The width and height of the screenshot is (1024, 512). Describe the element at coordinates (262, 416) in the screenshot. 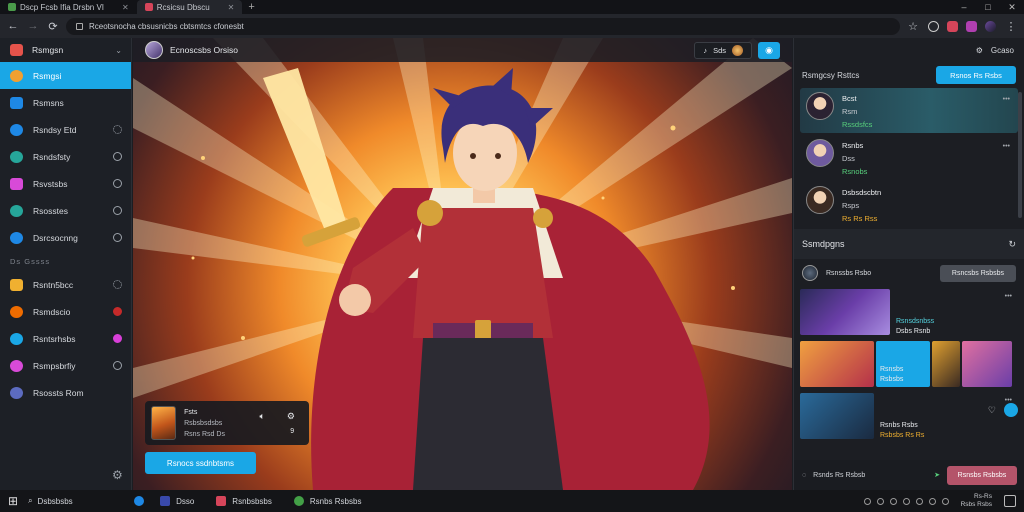

I see `volume-icon: 🔈︎` at that location.